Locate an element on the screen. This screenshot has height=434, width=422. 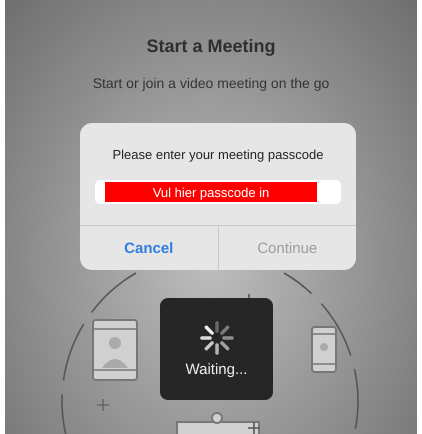
spinner-icon is located at coordinates (217, 337).